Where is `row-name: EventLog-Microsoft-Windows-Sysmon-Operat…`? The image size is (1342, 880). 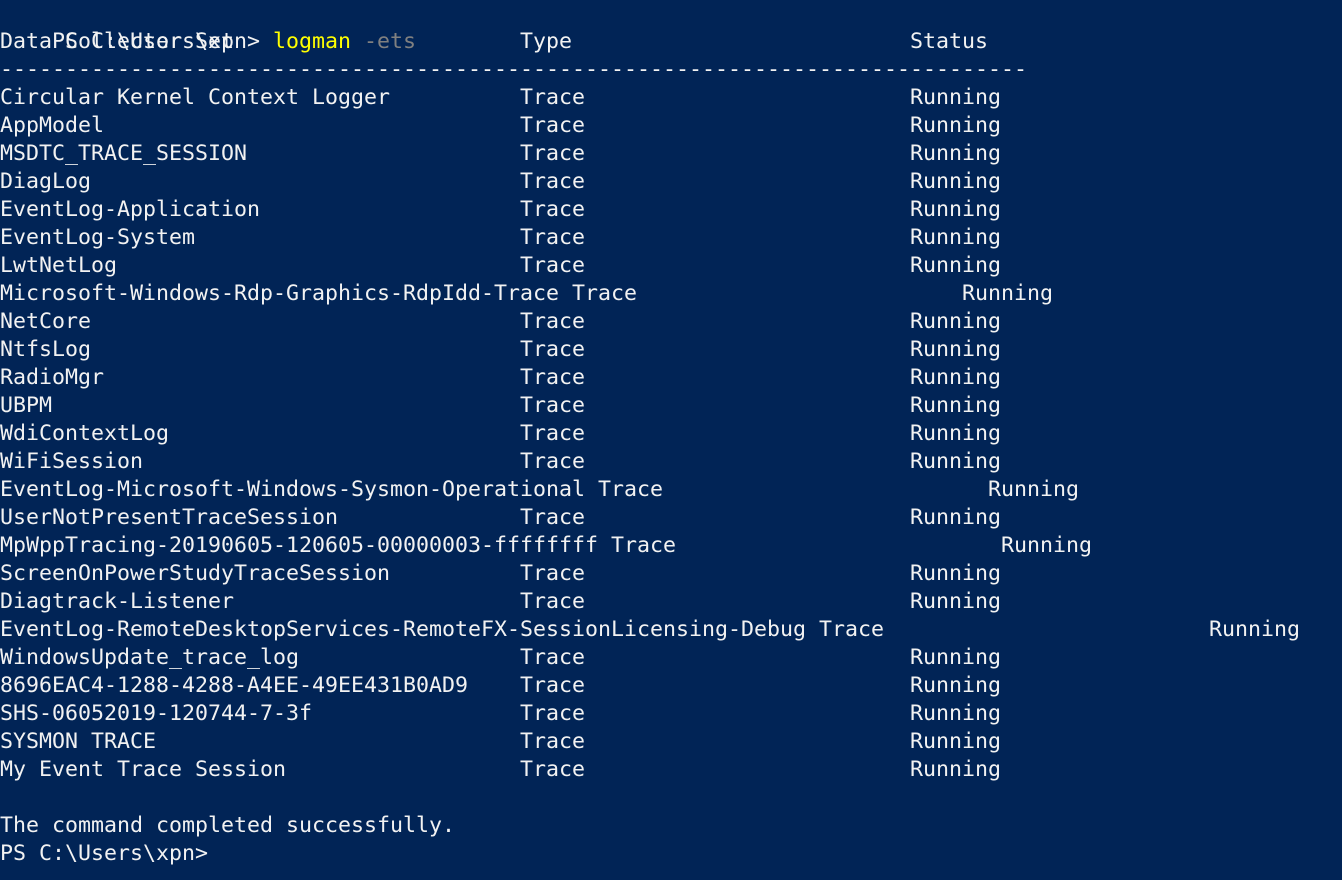
row-name: EventLog-Microsoft-Windows-Sysmon-Operat… is located at coordinates (293, 489).